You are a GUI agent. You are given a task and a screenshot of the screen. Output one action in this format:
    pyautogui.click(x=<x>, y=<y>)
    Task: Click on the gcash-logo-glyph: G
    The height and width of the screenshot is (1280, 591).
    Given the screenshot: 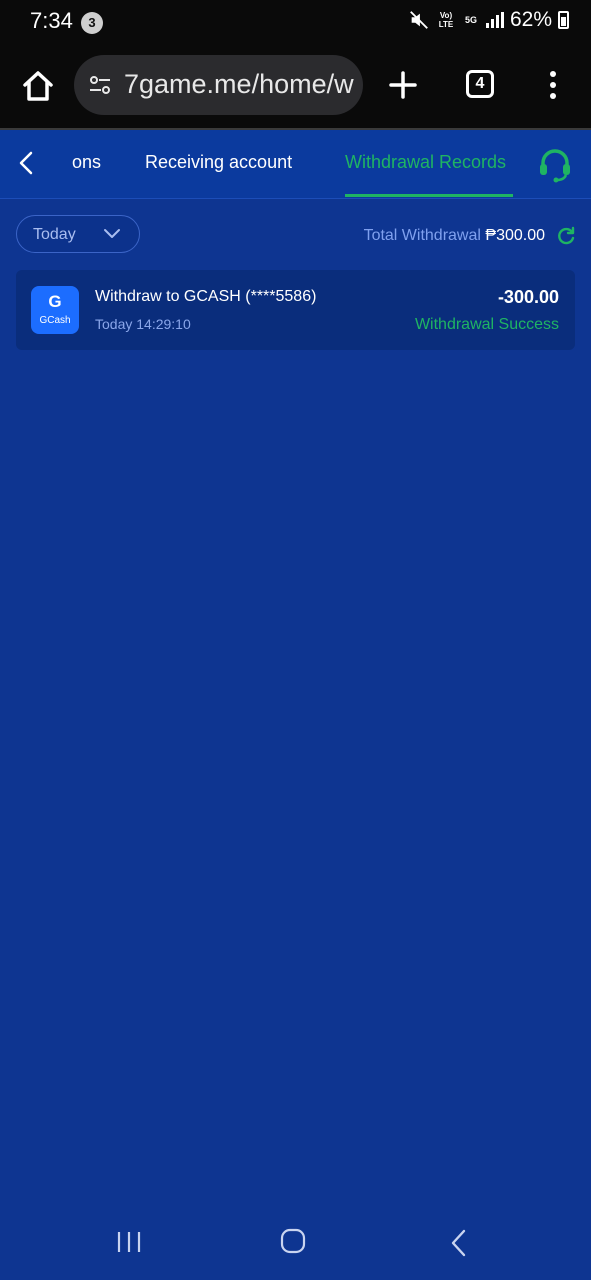 What is the action you would take?
    pyautogui.click(x=55, y=301)
    